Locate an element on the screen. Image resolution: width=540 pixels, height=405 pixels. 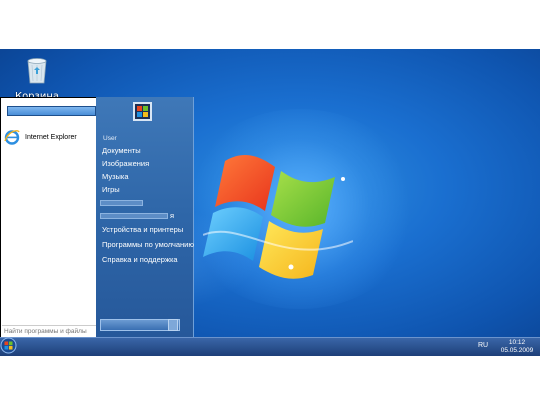
help-support-link: Справка и поддержка is located at coordinates (140, 259).